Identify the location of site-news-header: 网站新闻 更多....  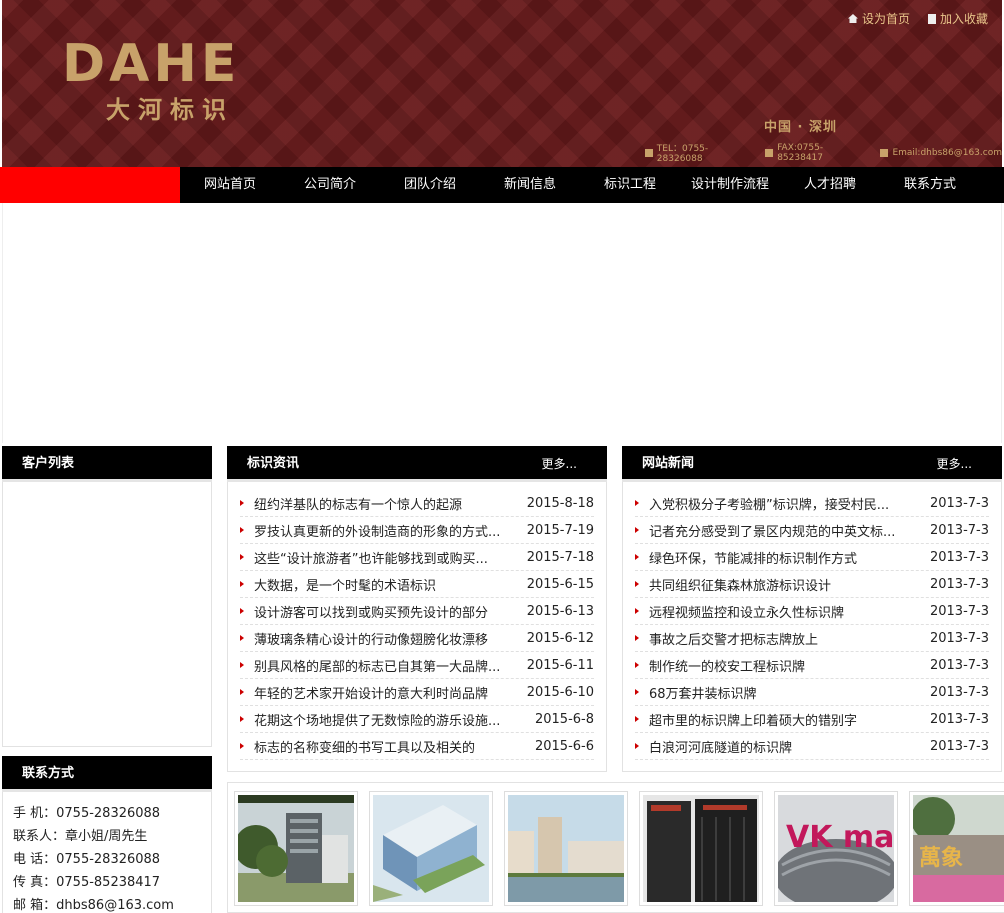
(812, 464).